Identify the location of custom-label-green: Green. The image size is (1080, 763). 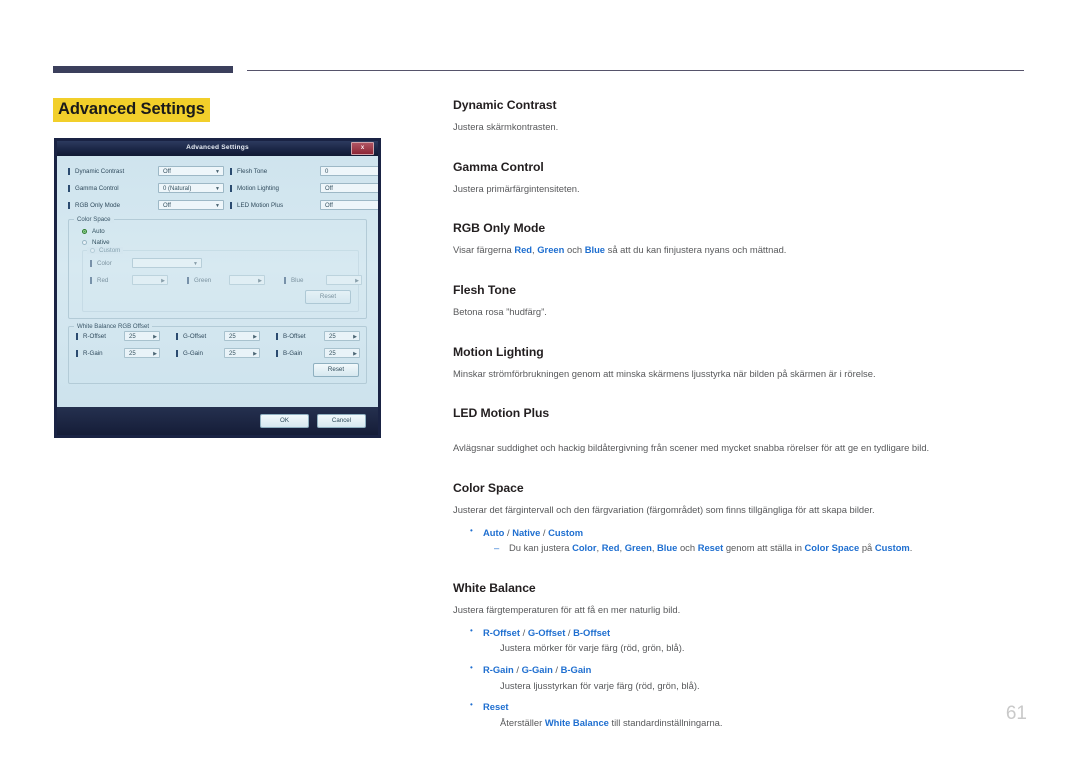
(208, 280).